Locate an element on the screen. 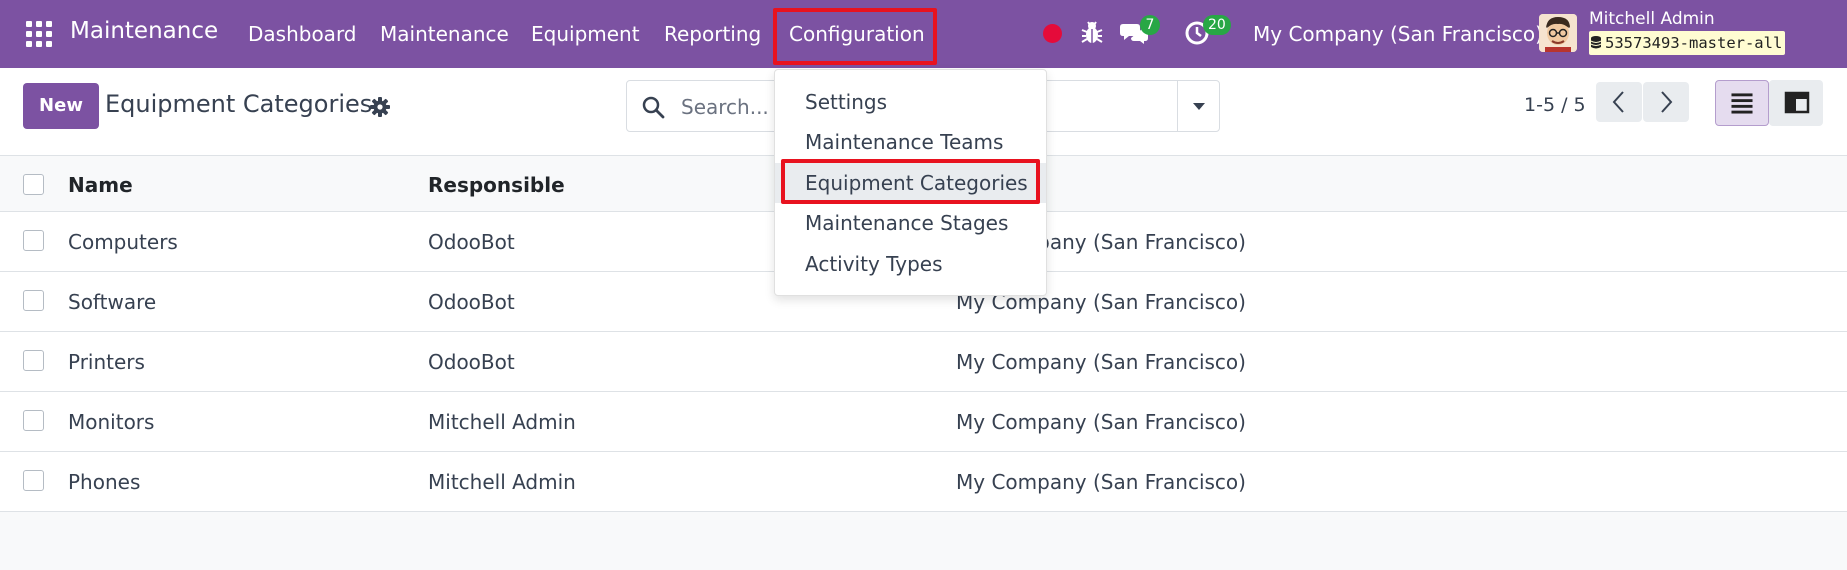  menu-dashboard: Dashboard is located at coordinates (302, 34).